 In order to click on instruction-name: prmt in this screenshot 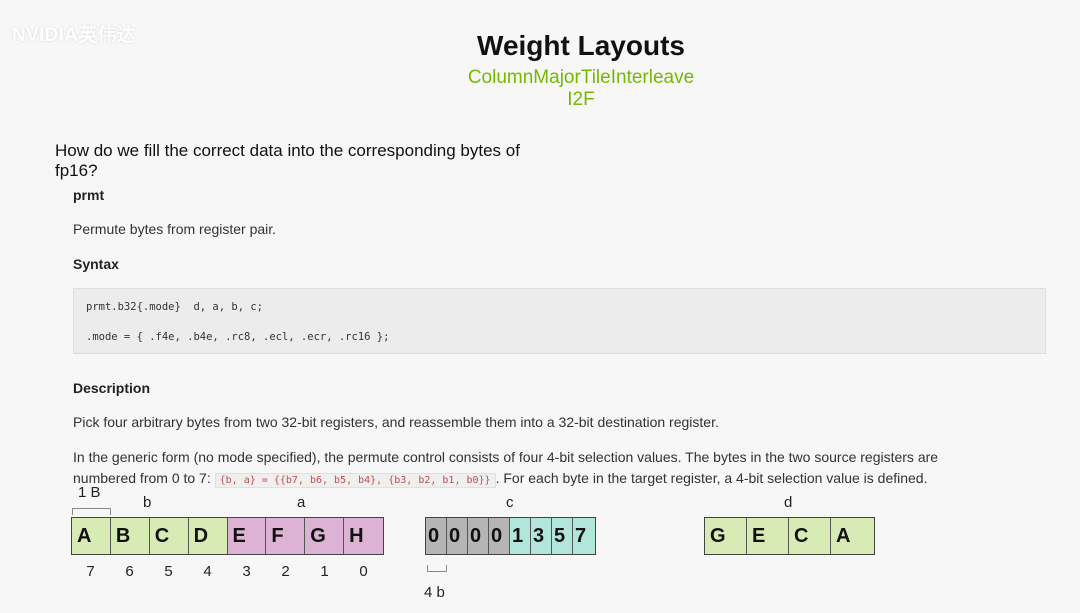, I will do `click(89, 195)`.